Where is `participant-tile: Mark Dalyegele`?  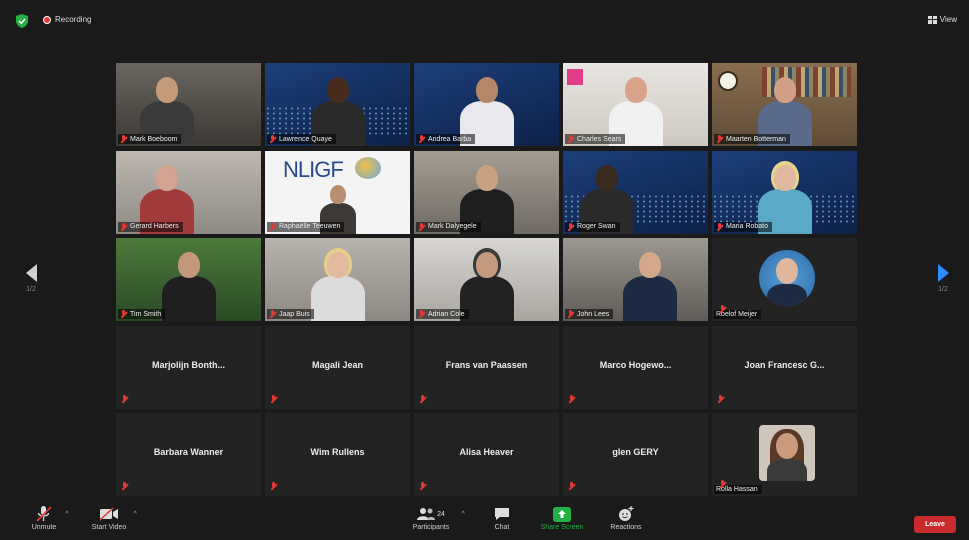
participant-tile: Mark Dalyegele is located at coordinates (486, 192).